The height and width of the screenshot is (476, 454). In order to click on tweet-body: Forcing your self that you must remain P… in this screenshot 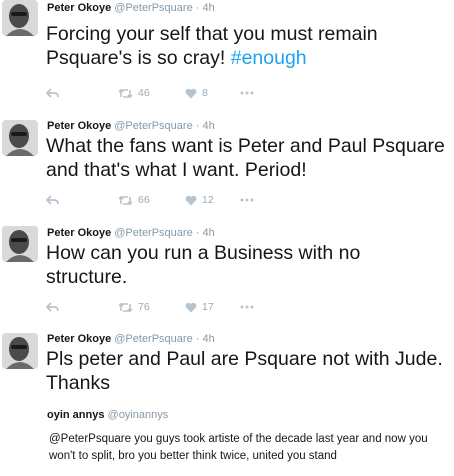, I will do `click(212, 46)`.